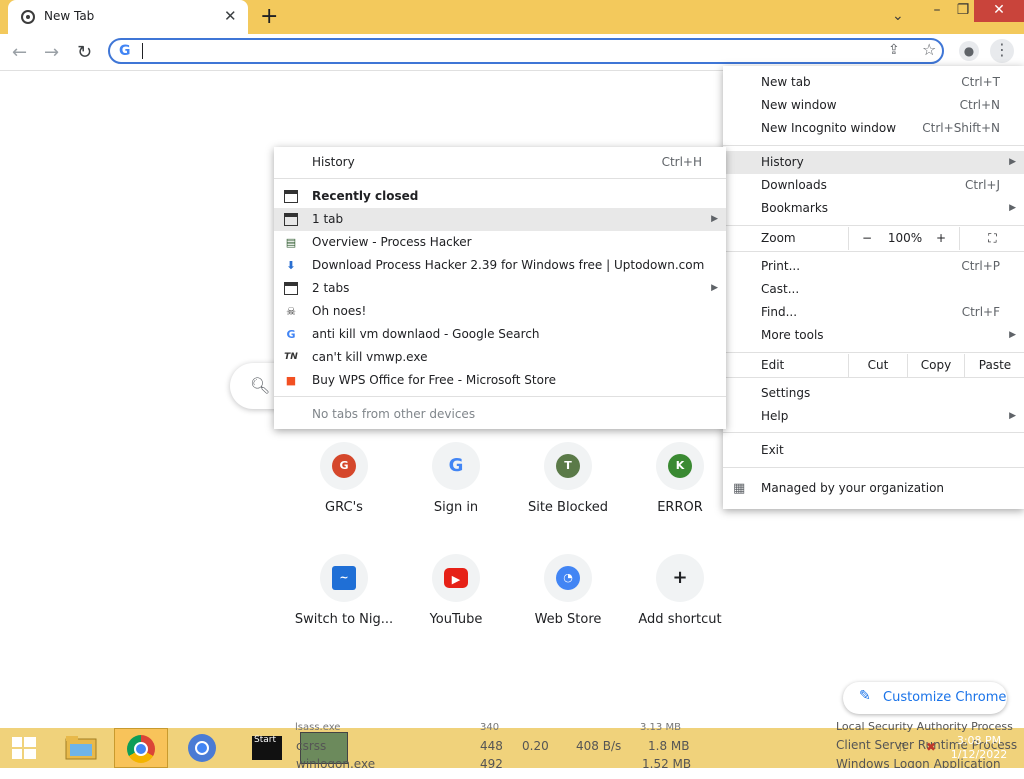 The height and width of the screenshot is (779, 1024). I want to click on zoom-out-button: −, so click(866, 238).